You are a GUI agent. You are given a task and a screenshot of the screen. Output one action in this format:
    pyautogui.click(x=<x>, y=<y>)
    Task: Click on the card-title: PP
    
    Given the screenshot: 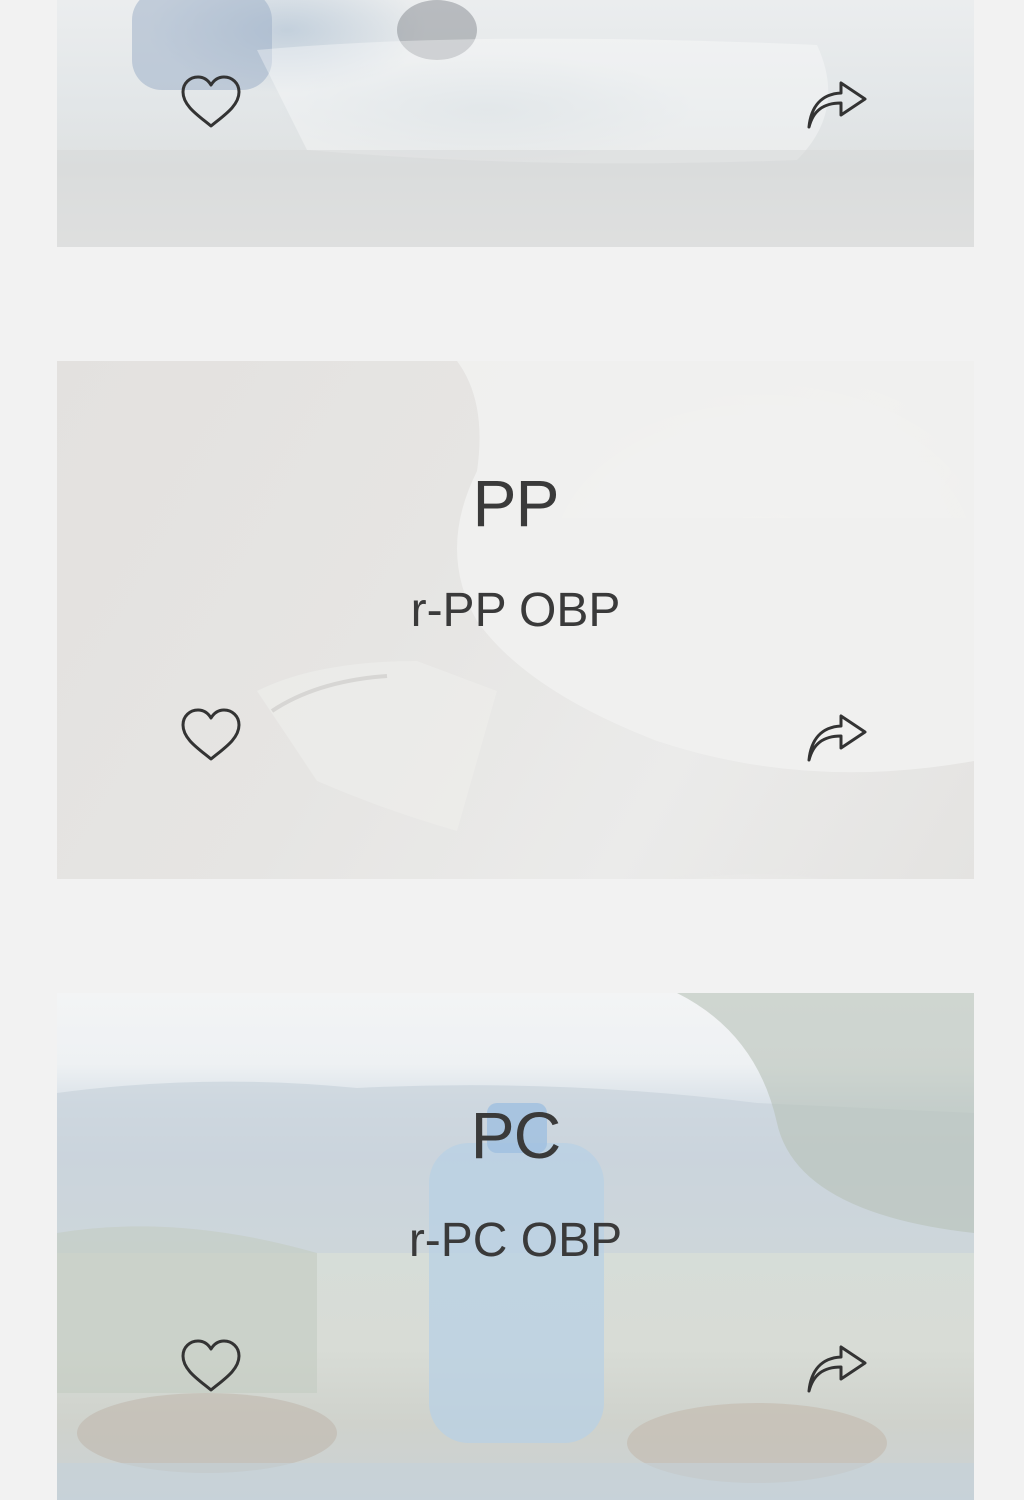 What is the action you would take?
    pyautogui.click(x=515, y=503)
    